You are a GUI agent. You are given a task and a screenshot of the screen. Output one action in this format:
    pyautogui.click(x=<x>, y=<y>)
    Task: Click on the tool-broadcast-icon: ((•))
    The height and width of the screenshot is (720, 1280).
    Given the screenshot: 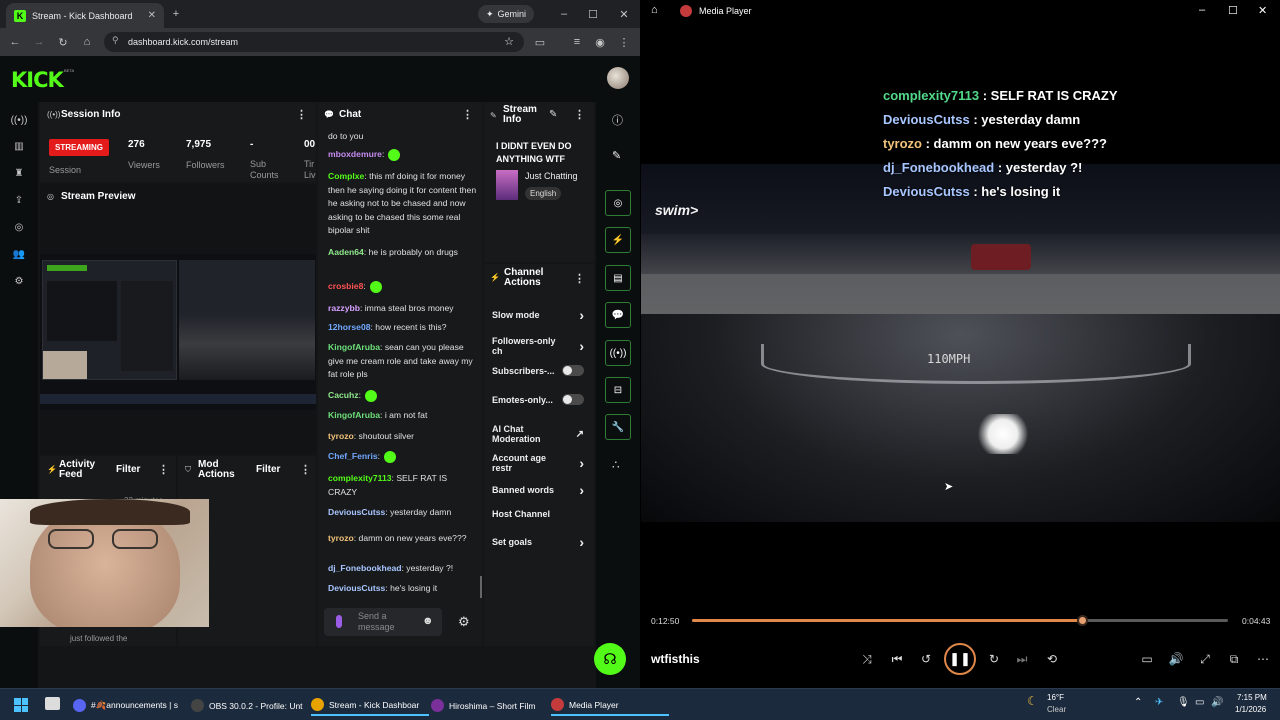 What is the action you would take?
    pyautogui.click(x=618, y=353)
    